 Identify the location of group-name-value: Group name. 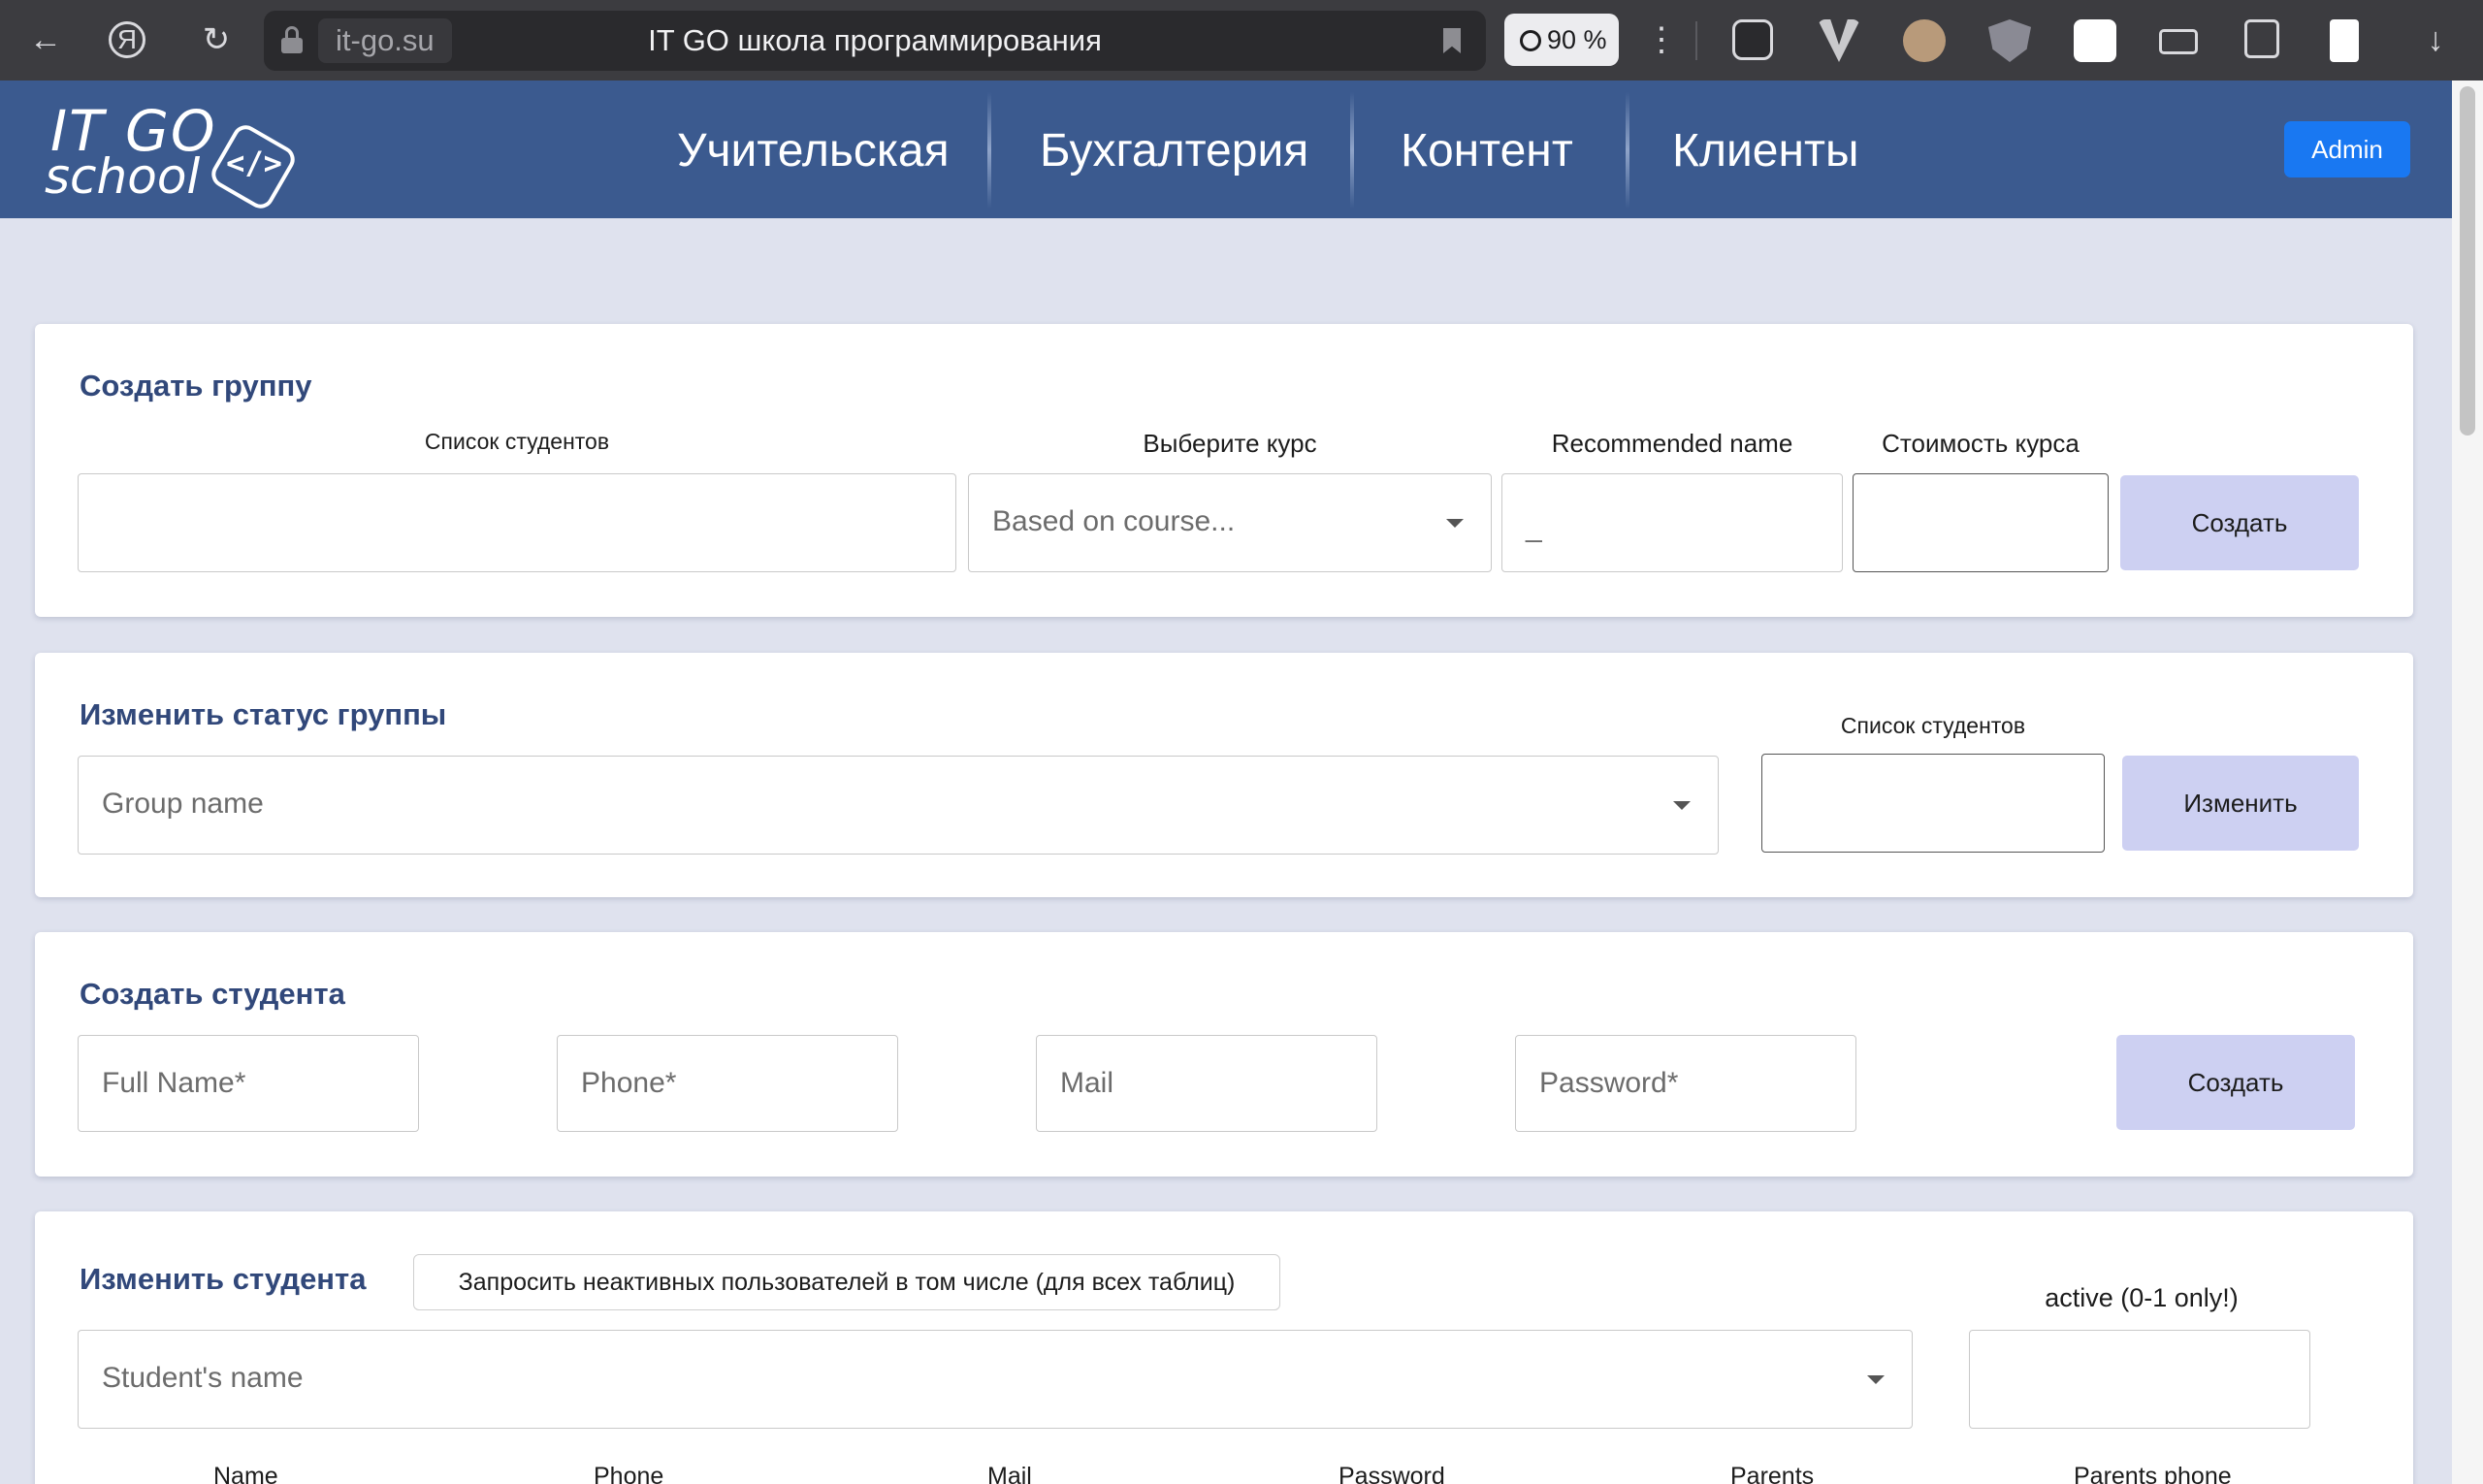
(183, 804).